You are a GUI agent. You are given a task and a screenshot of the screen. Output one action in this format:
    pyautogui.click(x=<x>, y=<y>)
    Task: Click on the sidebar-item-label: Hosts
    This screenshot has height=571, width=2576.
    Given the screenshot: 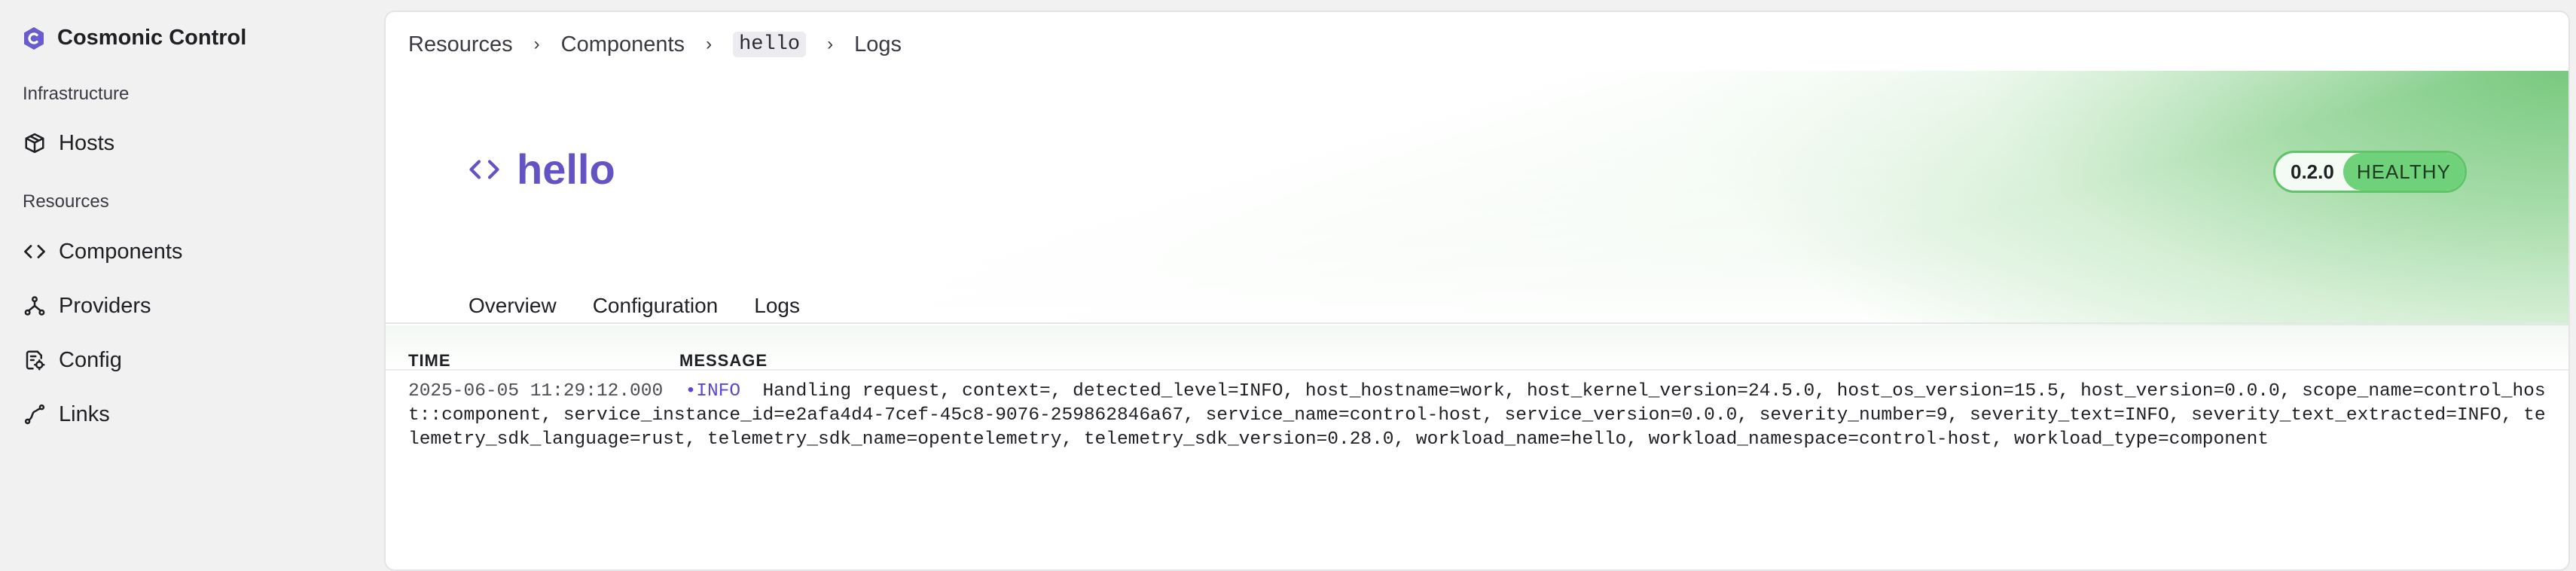 What is the action you would take?
    pyautogui.click(x=87, y=142)
    